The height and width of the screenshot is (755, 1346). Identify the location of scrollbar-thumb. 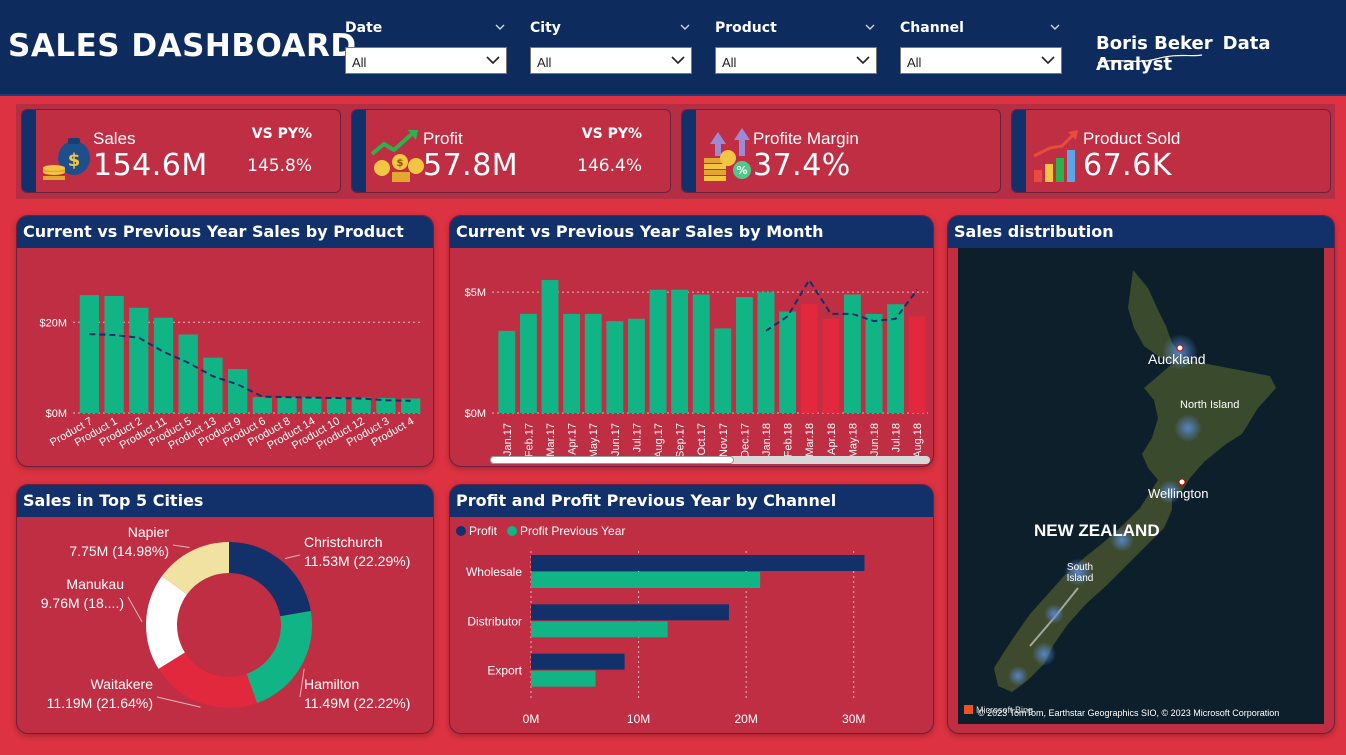
(612, 460).